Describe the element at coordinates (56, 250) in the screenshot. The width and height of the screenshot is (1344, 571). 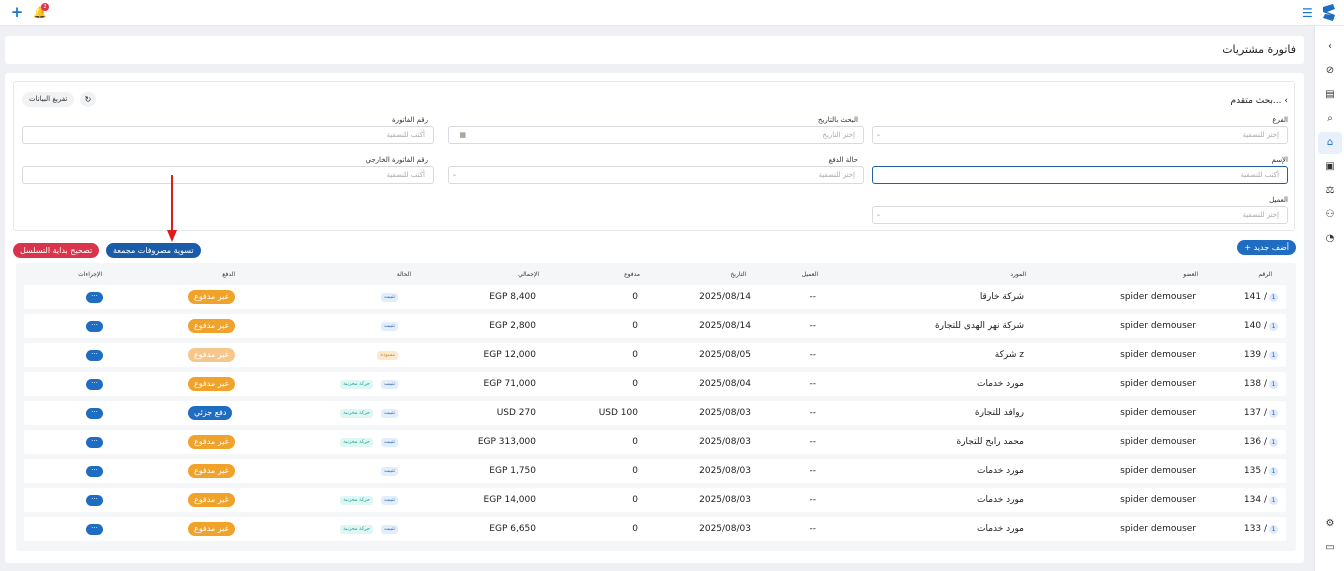
I see `fix-sequence-button: تصحيح بداية التسلسل` at that location.